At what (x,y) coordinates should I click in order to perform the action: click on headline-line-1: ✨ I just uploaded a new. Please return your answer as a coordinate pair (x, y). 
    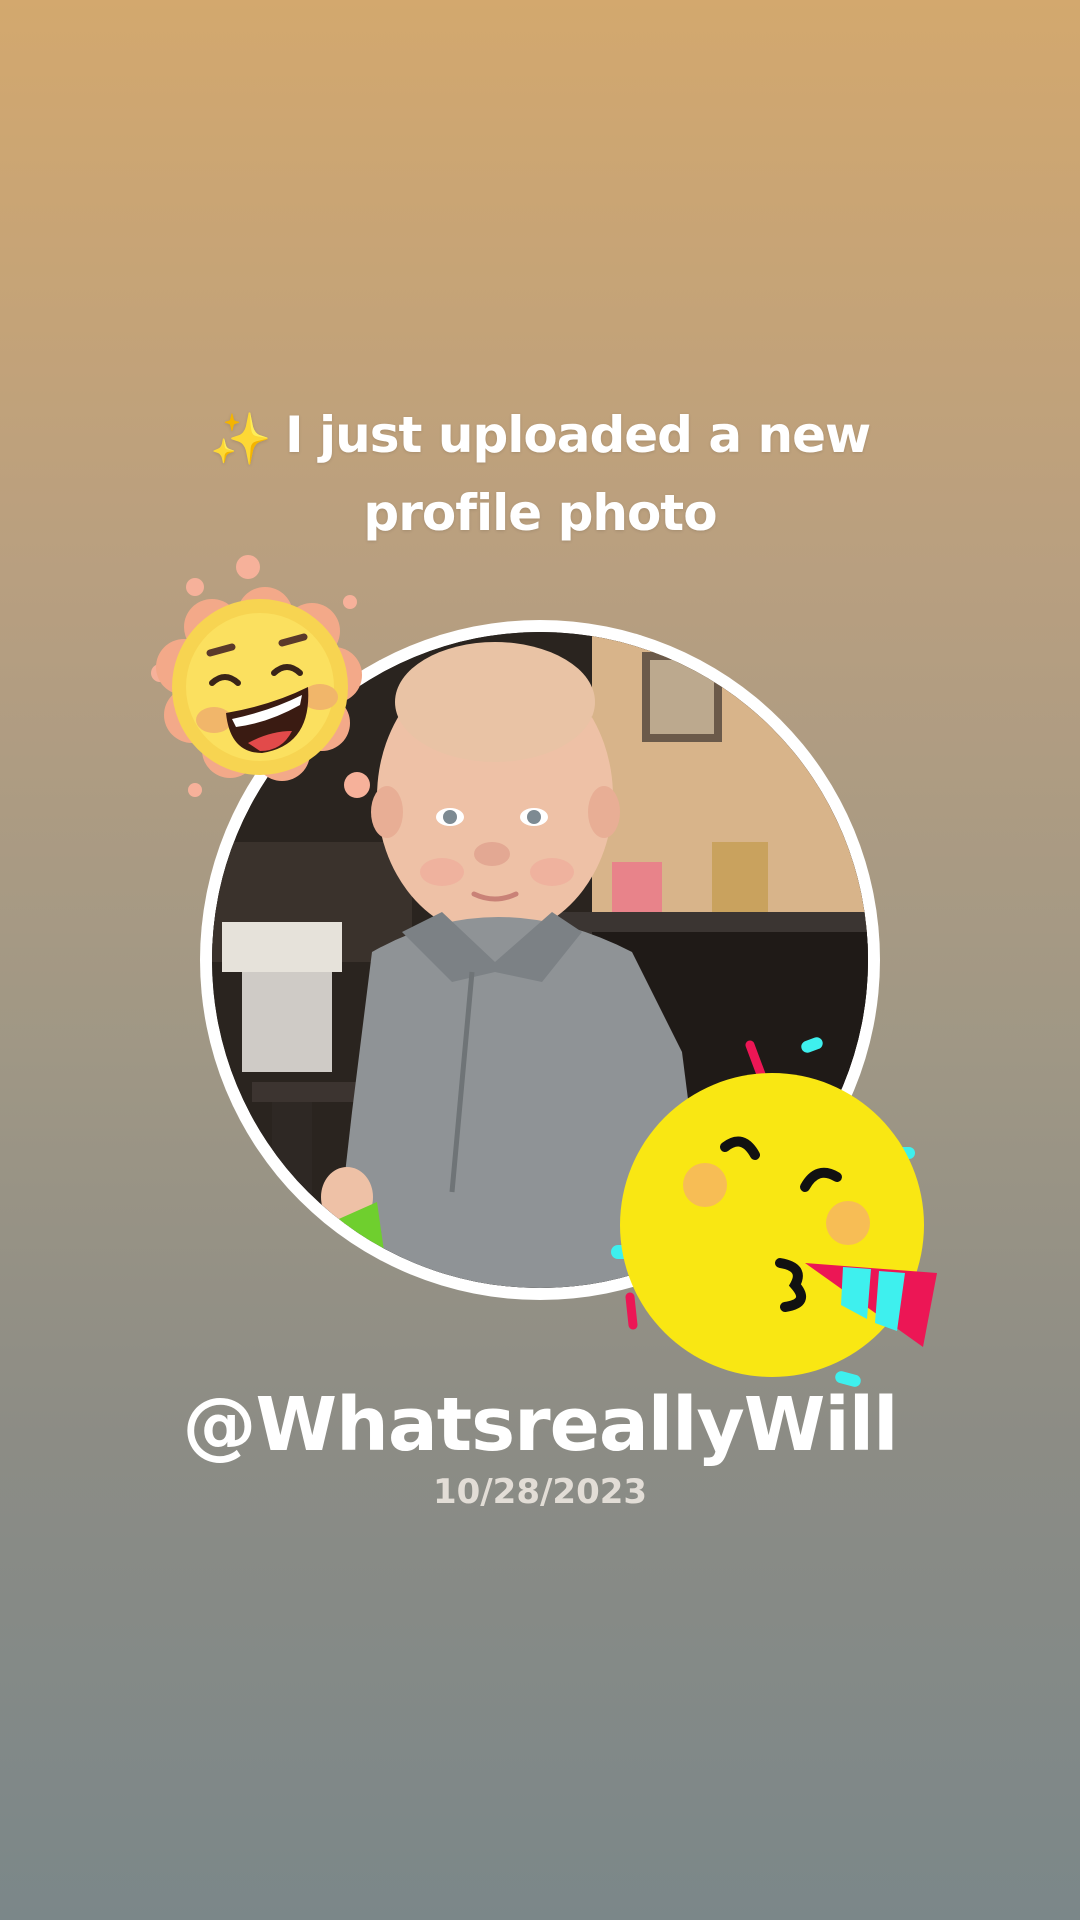
    Looking at the image, I should click on (540, 437).